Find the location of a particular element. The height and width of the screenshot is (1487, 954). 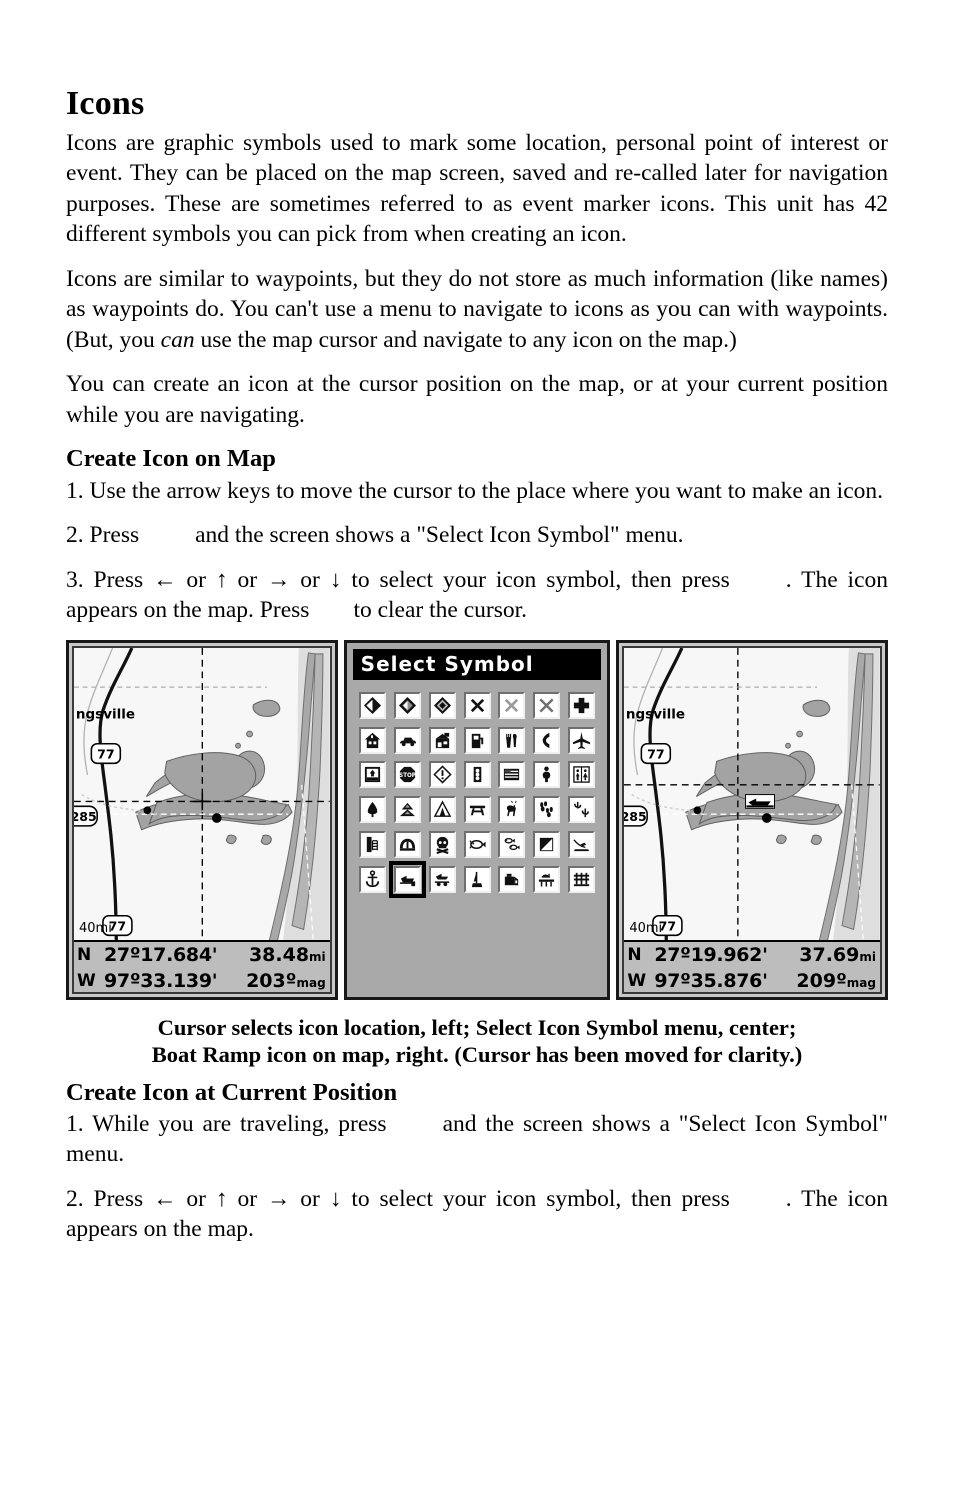

svg-text: STOP is located at coordinates (407, 776).